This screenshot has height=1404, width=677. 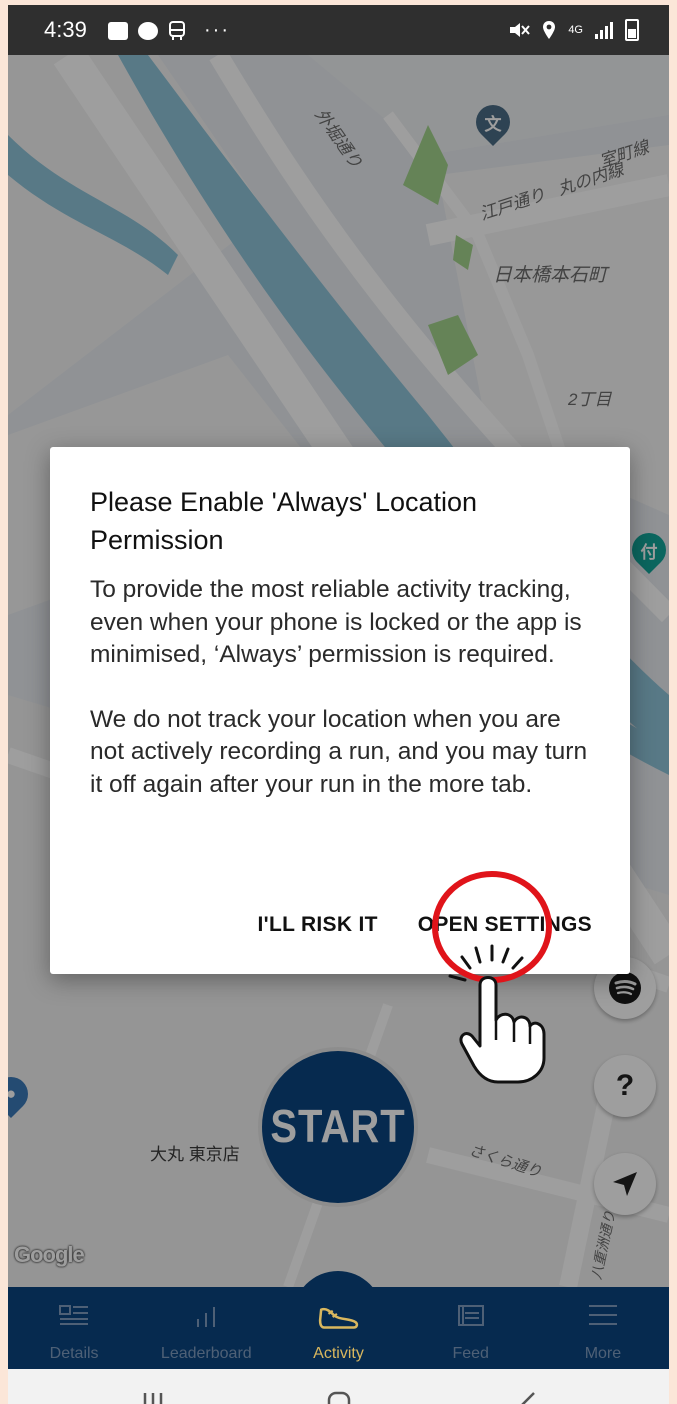 What do you see at coordinates (520, 30) in the screenshot?
I see `mute-icon` at bounding box center [520, 30].